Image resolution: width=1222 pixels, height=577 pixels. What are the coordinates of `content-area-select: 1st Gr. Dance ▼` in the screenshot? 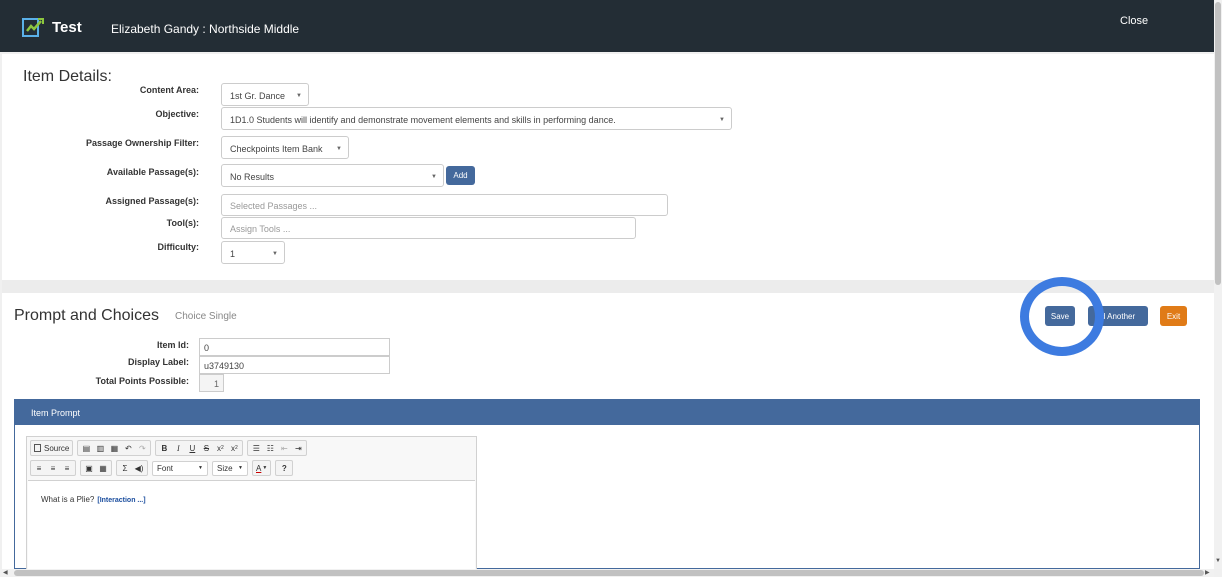 It's located at (265, 94).